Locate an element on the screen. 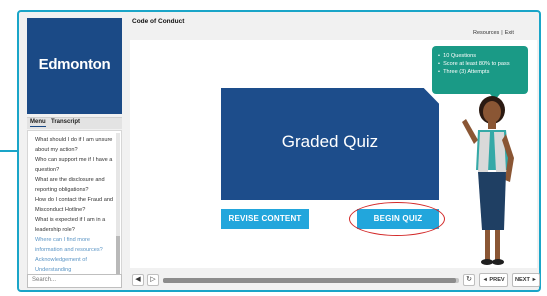 The width and height of the screenshot is (547, 296). menu-item: Who can support me if I have a is located at coordinates (75, 160).